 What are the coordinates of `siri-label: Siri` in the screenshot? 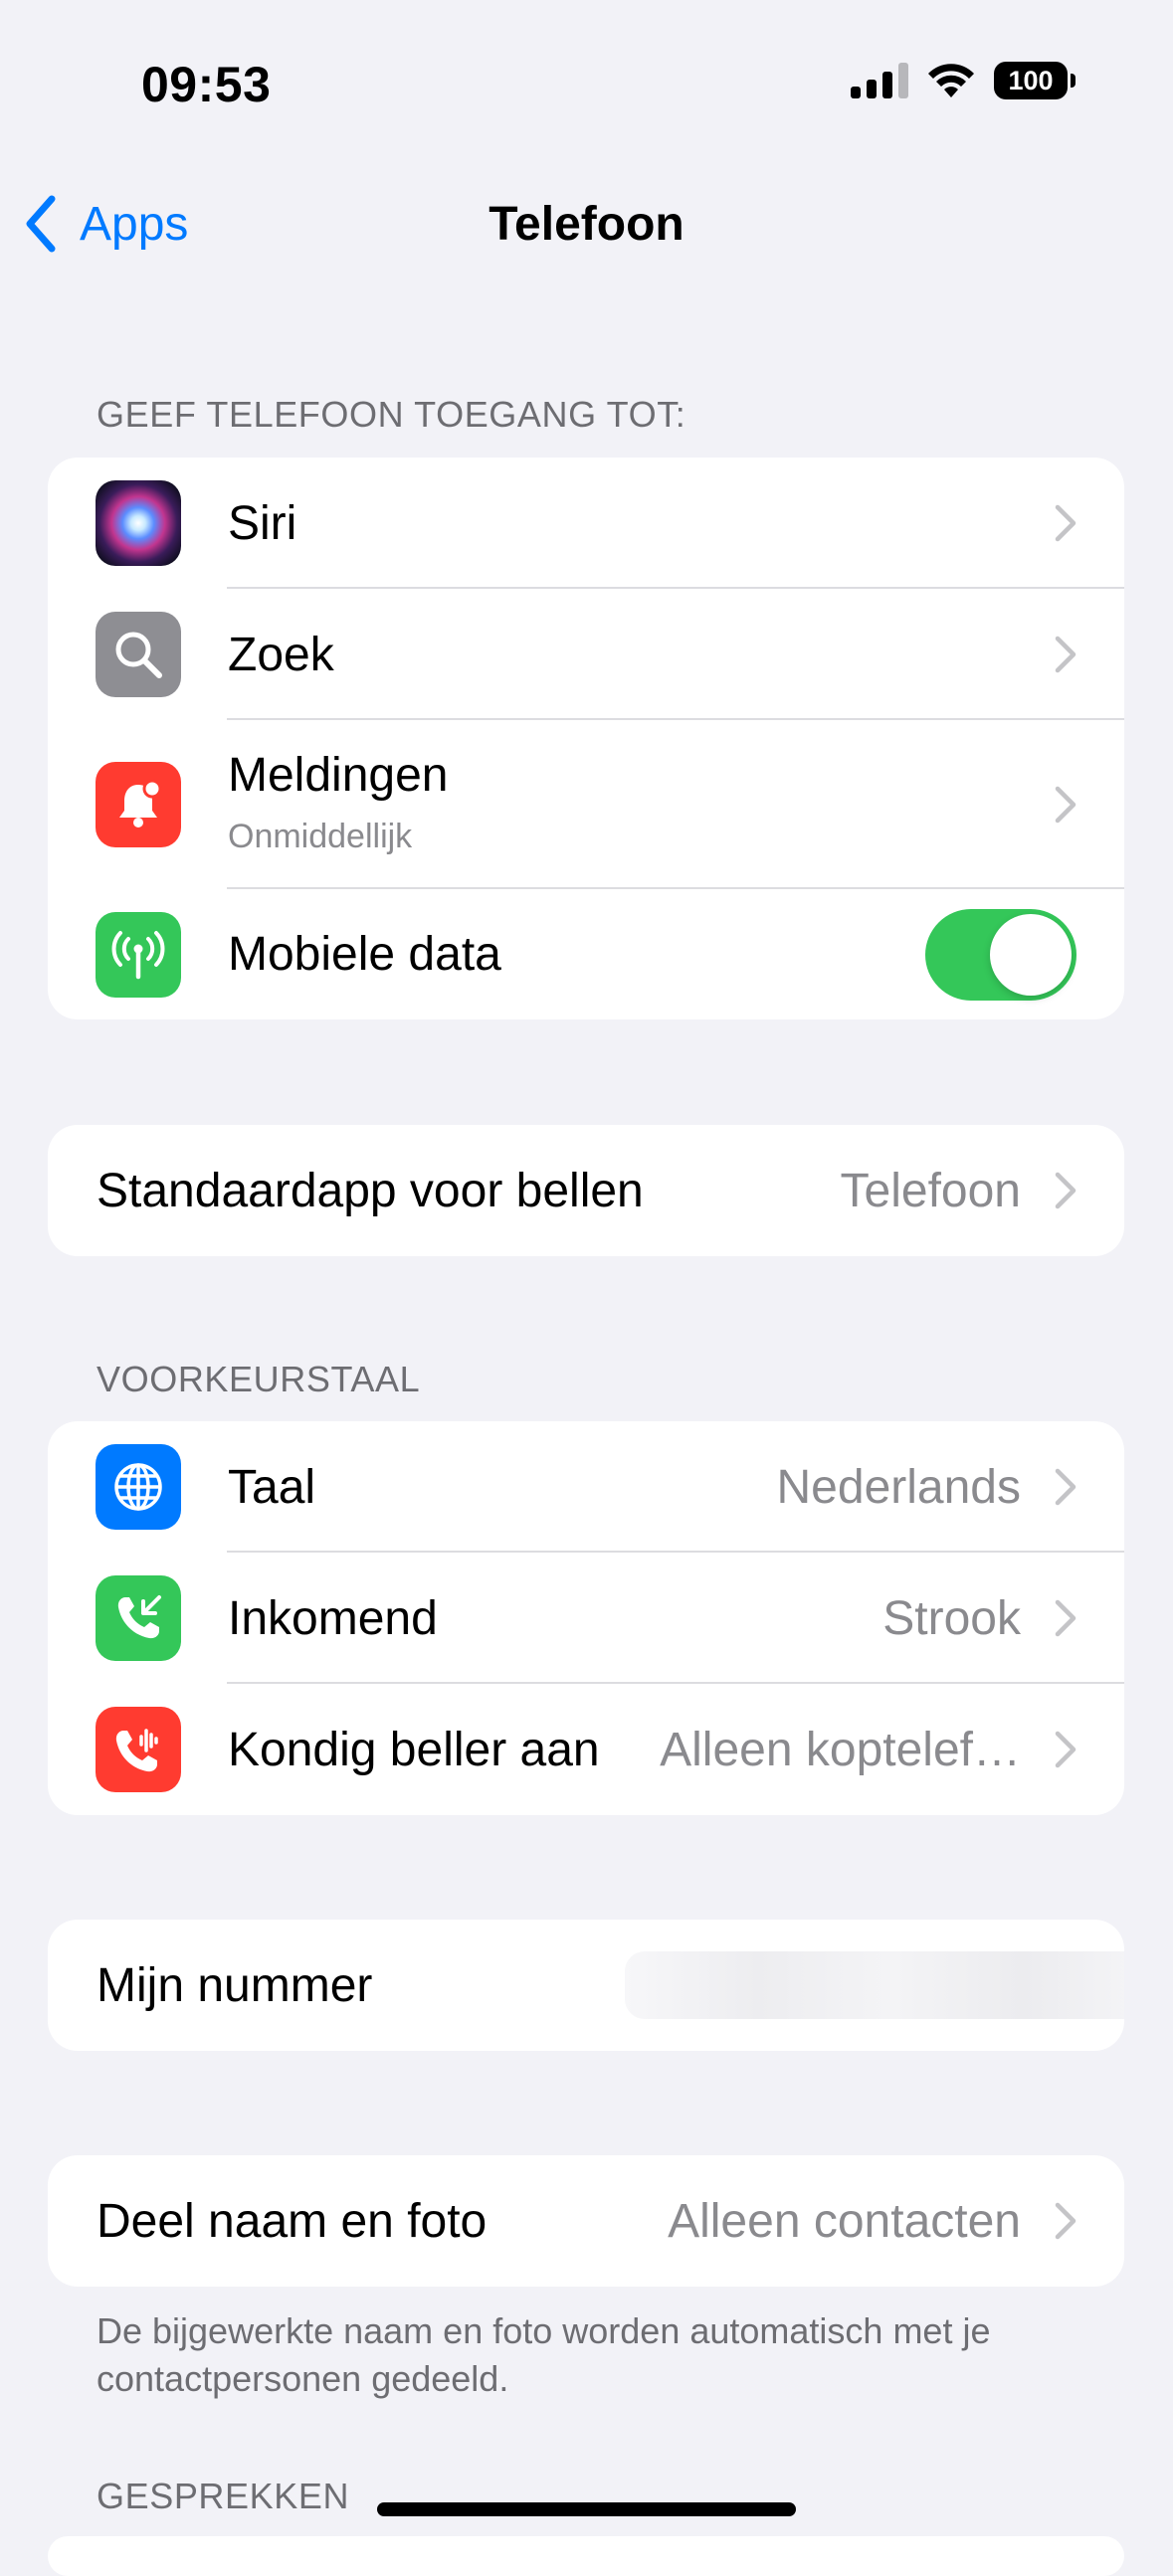 It's located at (262, 523).